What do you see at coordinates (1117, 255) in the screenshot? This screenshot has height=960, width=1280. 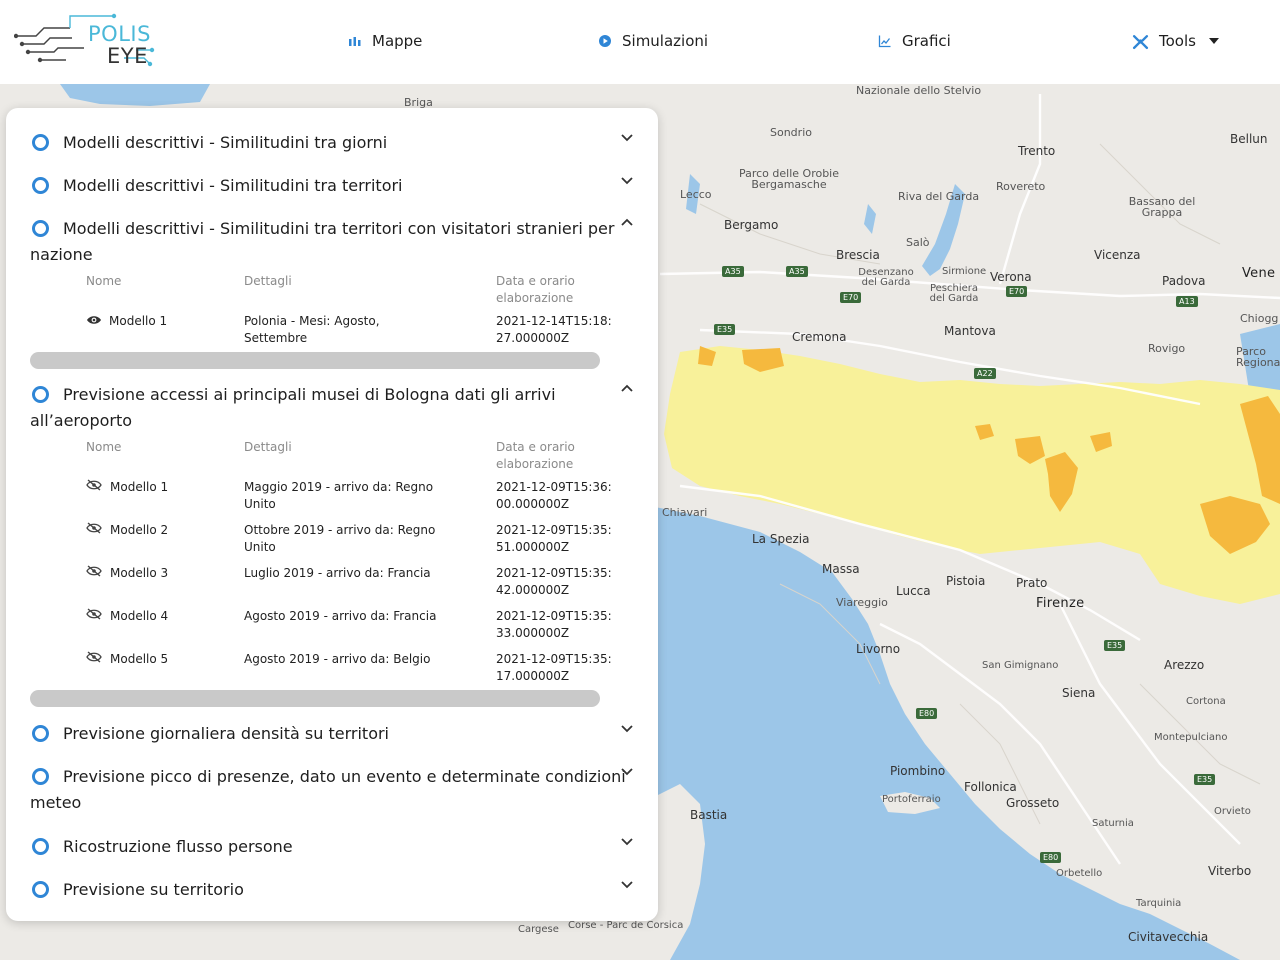 I see `map-label-vicenza: Vicenza` at bounding box center [1117, 255].